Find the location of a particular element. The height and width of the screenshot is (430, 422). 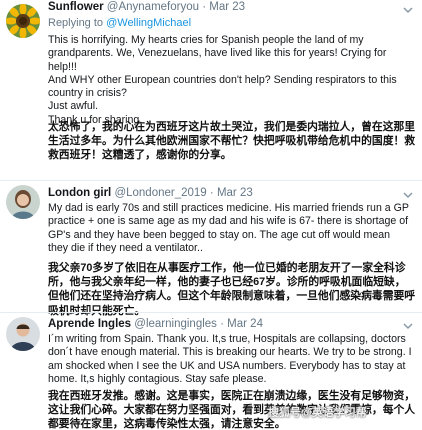

sunflower-avatar-image is located at coordinates (23, 21).